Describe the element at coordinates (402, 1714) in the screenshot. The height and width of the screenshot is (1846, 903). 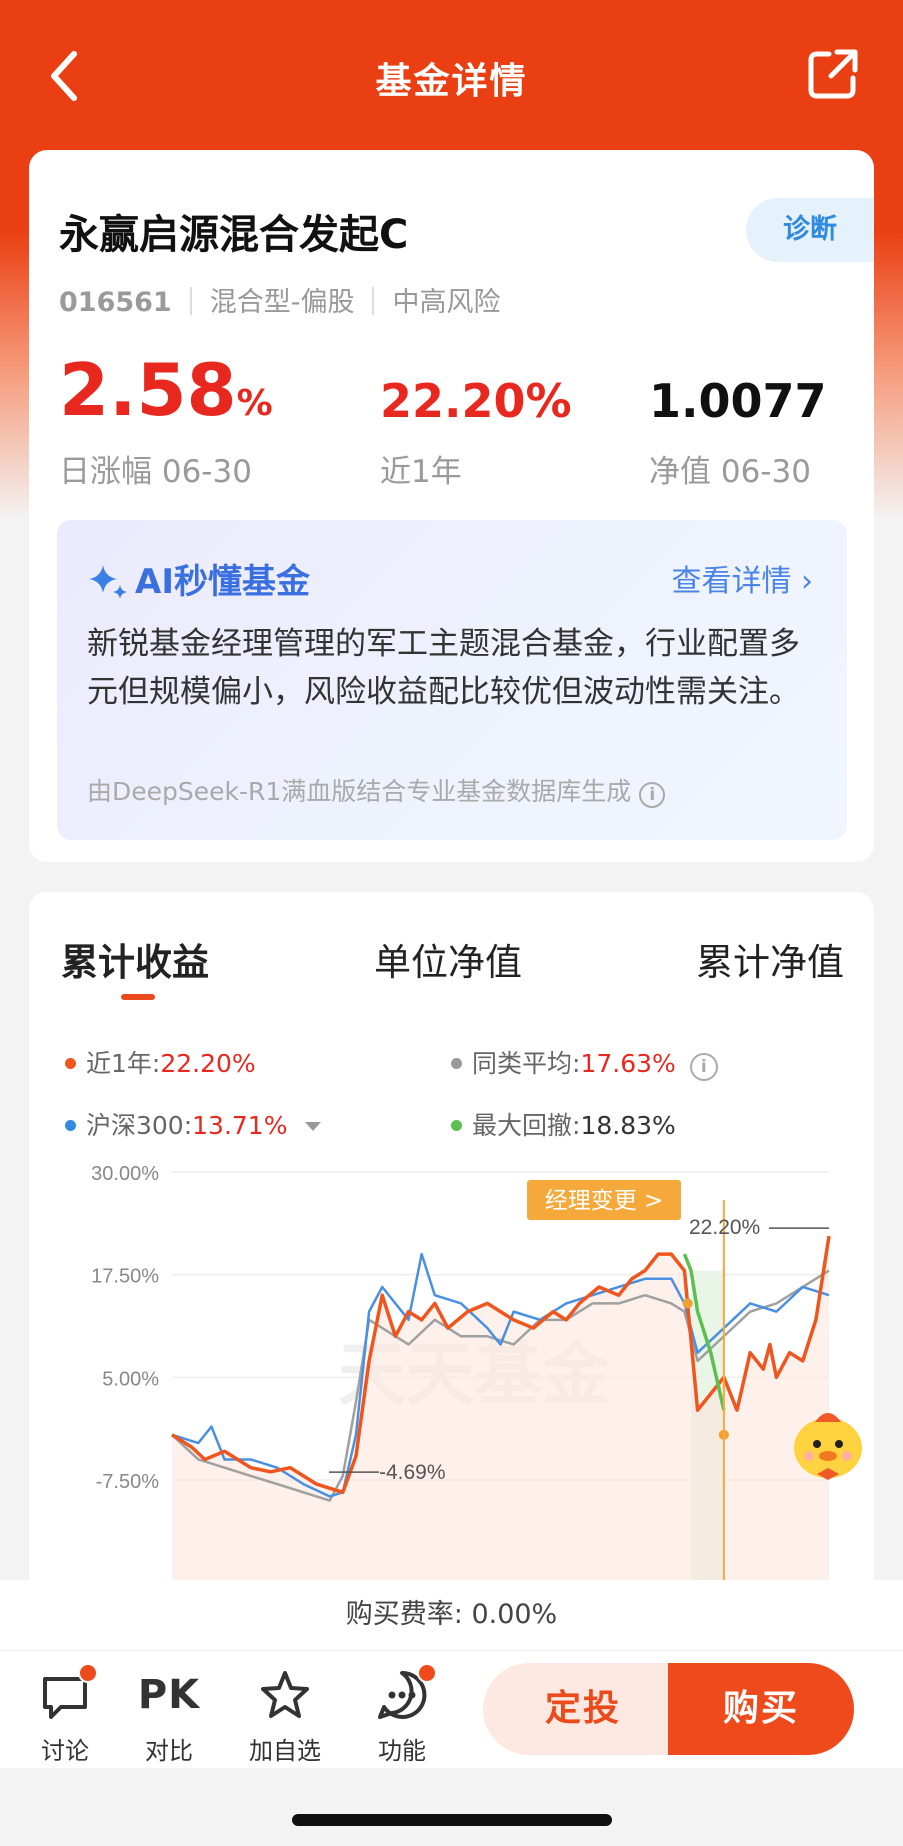
I see `more-functions-button: 功能` at that location.